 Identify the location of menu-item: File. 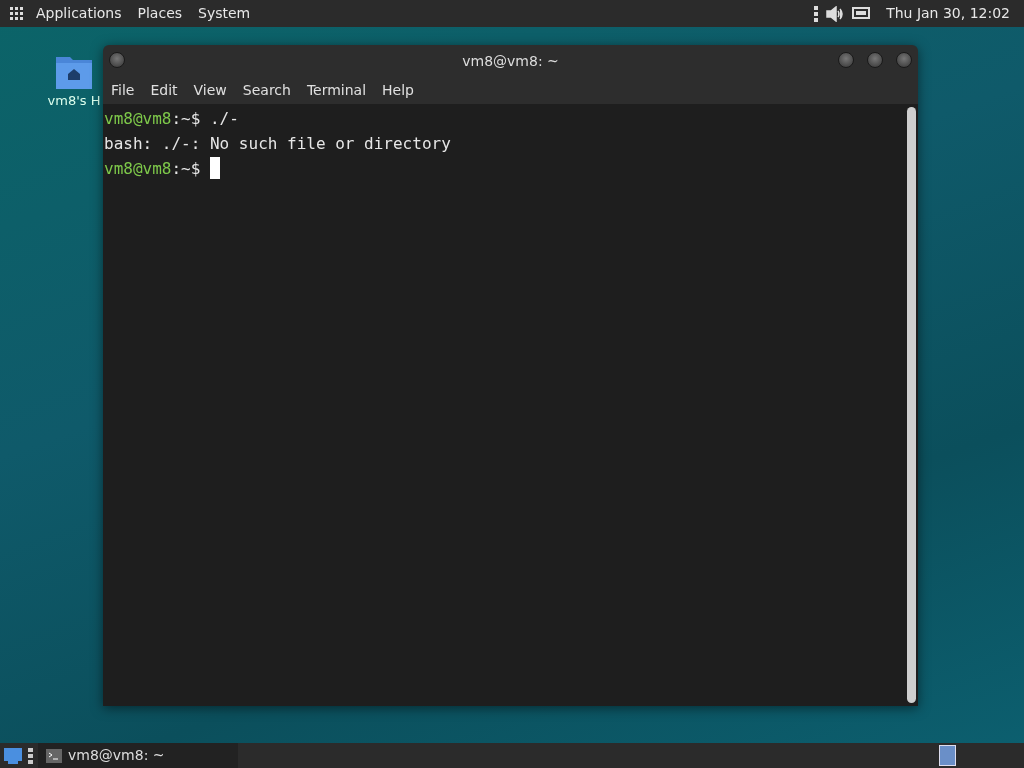
(123, 90).